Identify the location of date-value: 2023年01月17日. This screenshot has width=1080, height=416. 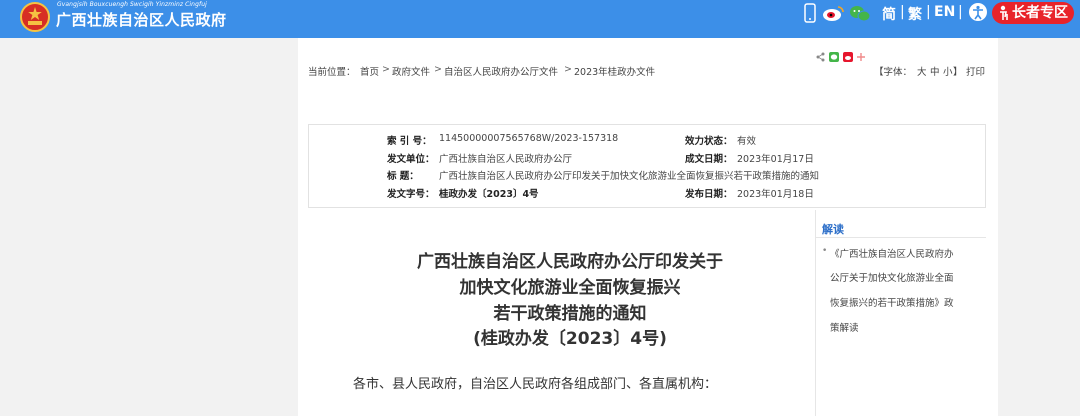
(775, 159).